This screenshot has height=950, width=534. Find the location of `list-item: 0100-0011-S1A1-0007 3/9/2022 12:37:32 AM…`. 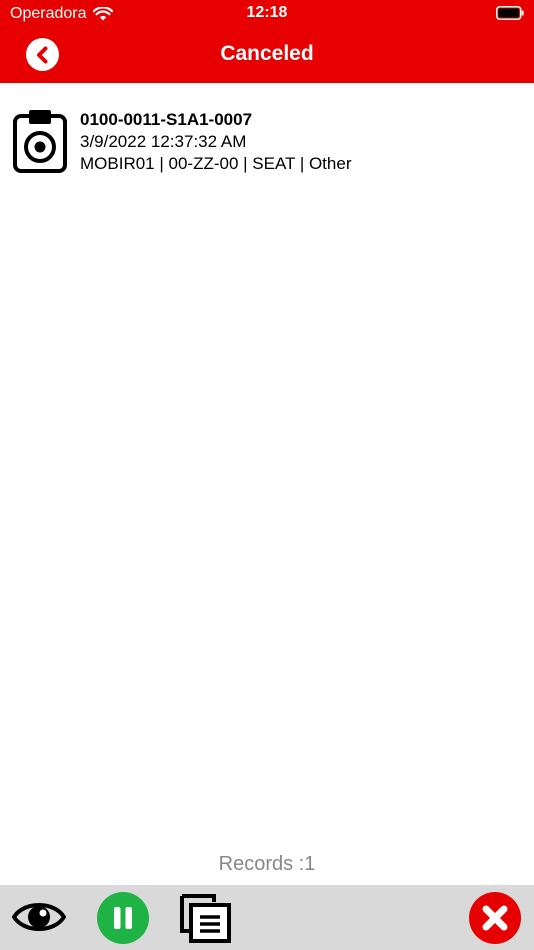

list-item: 0100-0011-S1A1-0007 3/9/2022 12:37:32 AM… is located at coordinates (267, 141).